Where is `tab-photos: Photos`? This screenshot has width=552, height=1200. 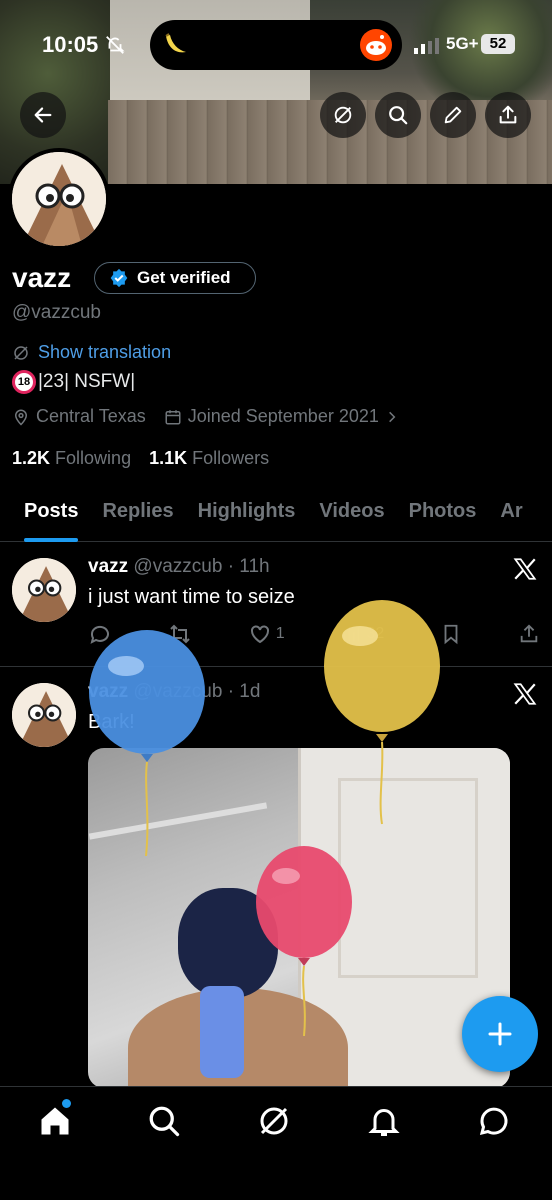
tab-photos: Photos is located at coordinates (443, 516).